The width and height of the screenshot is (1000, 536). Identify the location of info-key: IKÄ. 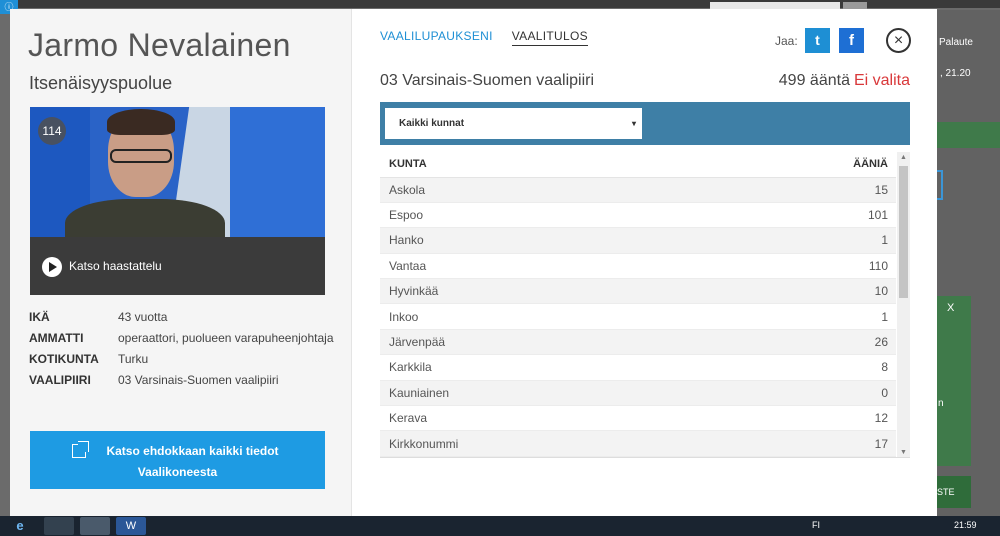
(39, 317).